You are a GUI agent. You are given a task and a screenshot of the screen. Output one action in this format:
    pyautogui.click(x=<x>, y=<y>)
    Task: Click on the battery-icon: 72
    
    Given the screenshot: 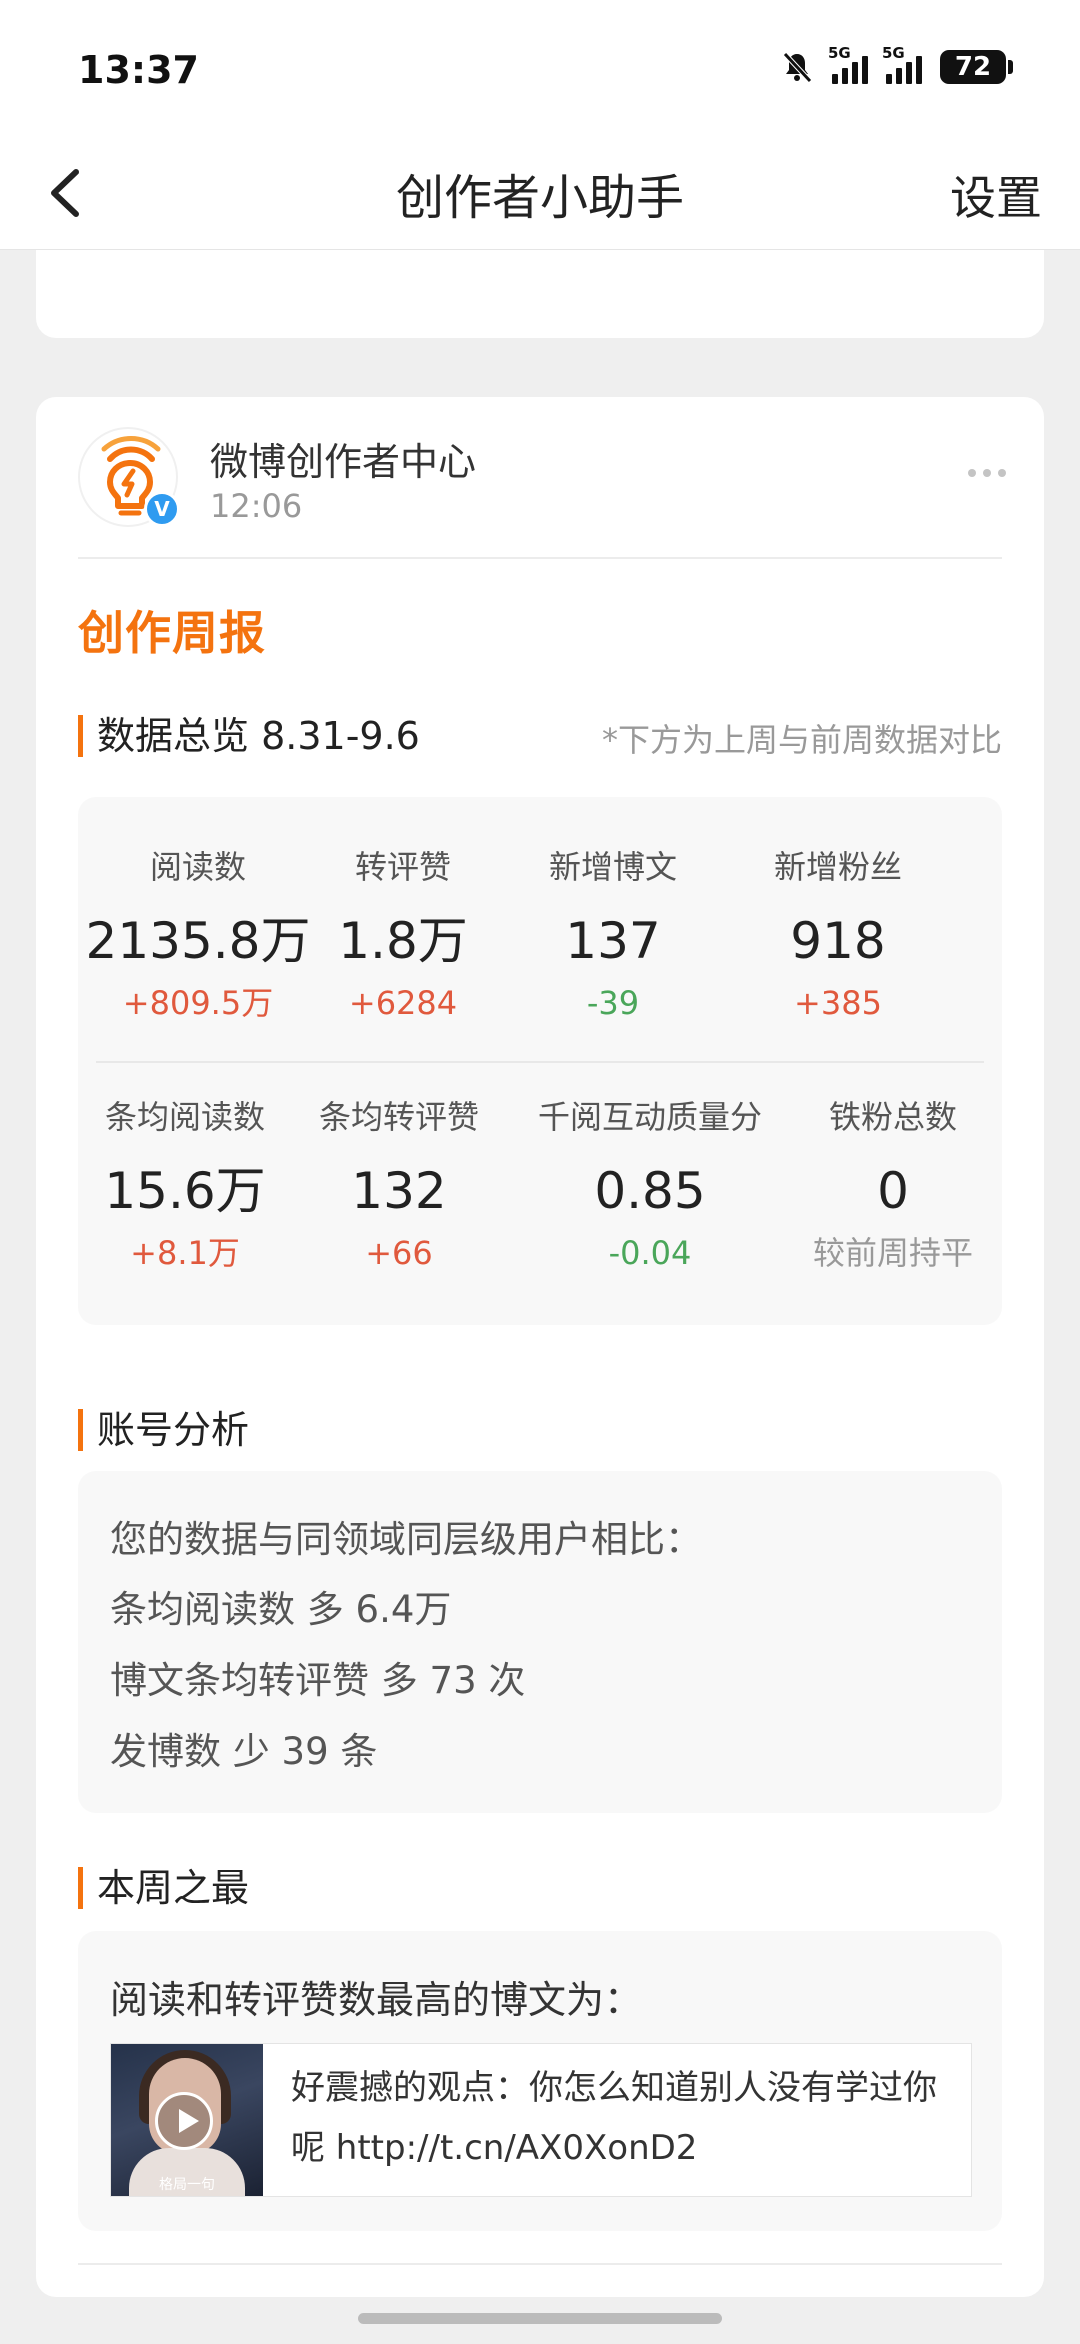 What is the action you would take?
    pyautogui.click(x=976, y=67)
    